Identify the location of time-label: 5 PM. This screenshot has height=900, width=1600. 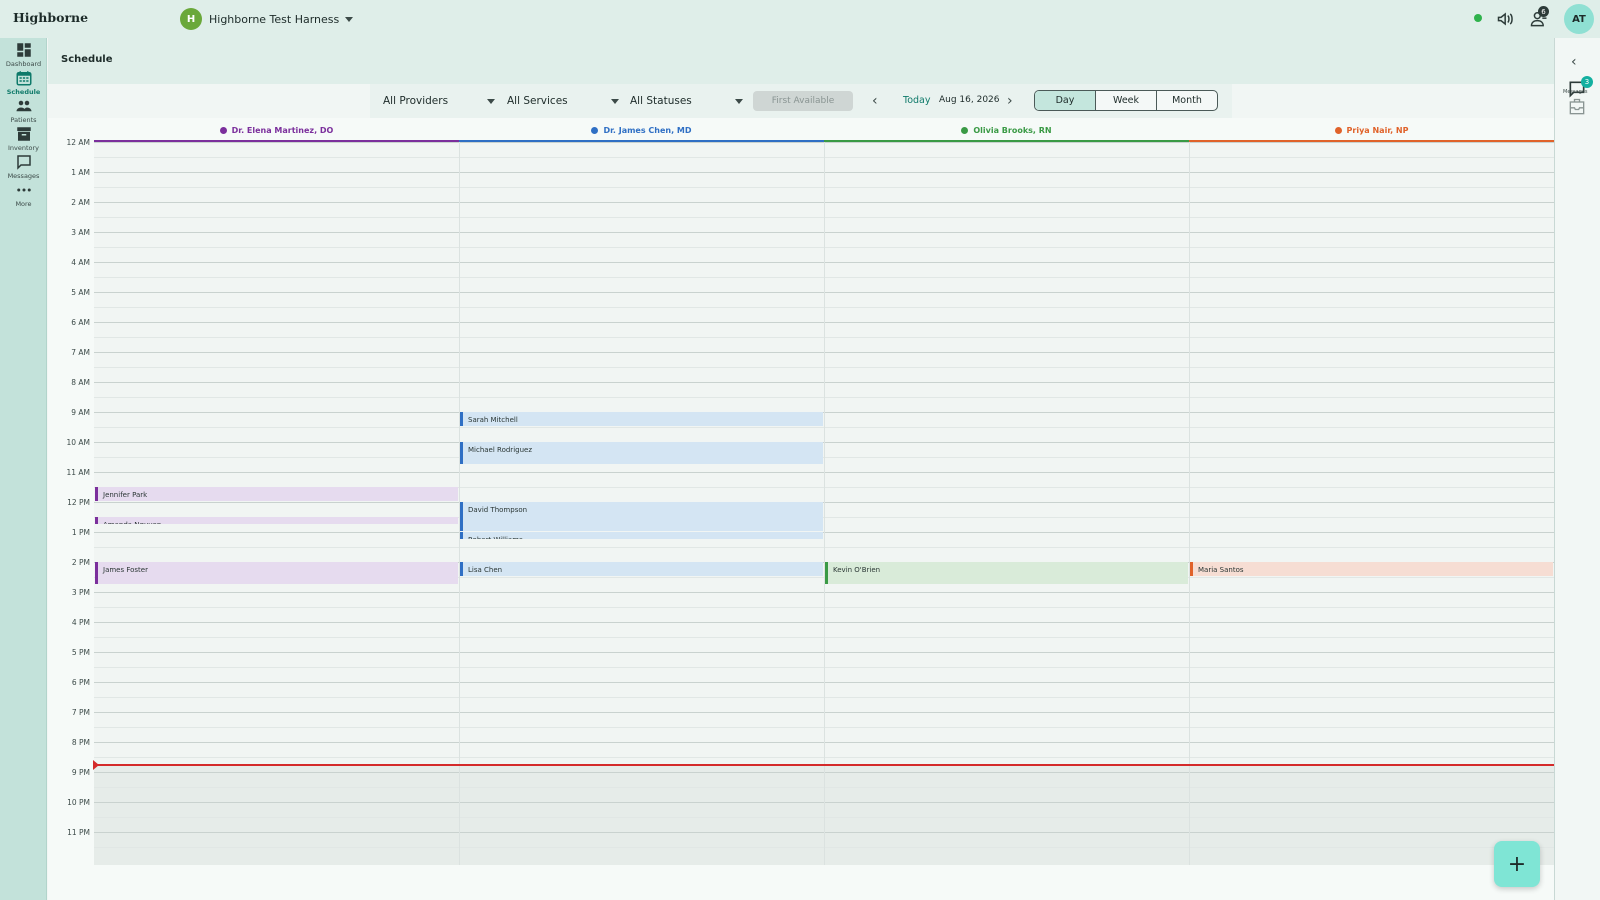
(80, 652).